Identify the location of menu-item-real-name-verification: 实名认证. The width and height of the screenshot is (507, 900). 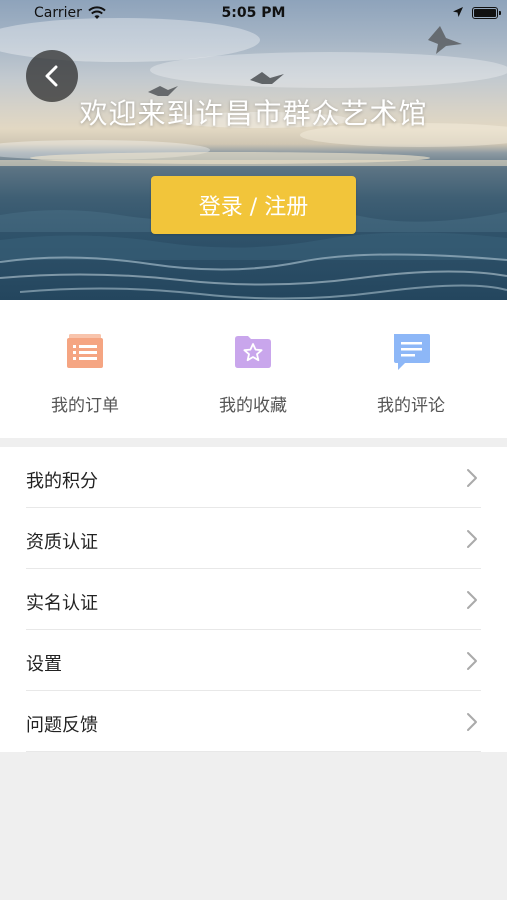
(253, 599).